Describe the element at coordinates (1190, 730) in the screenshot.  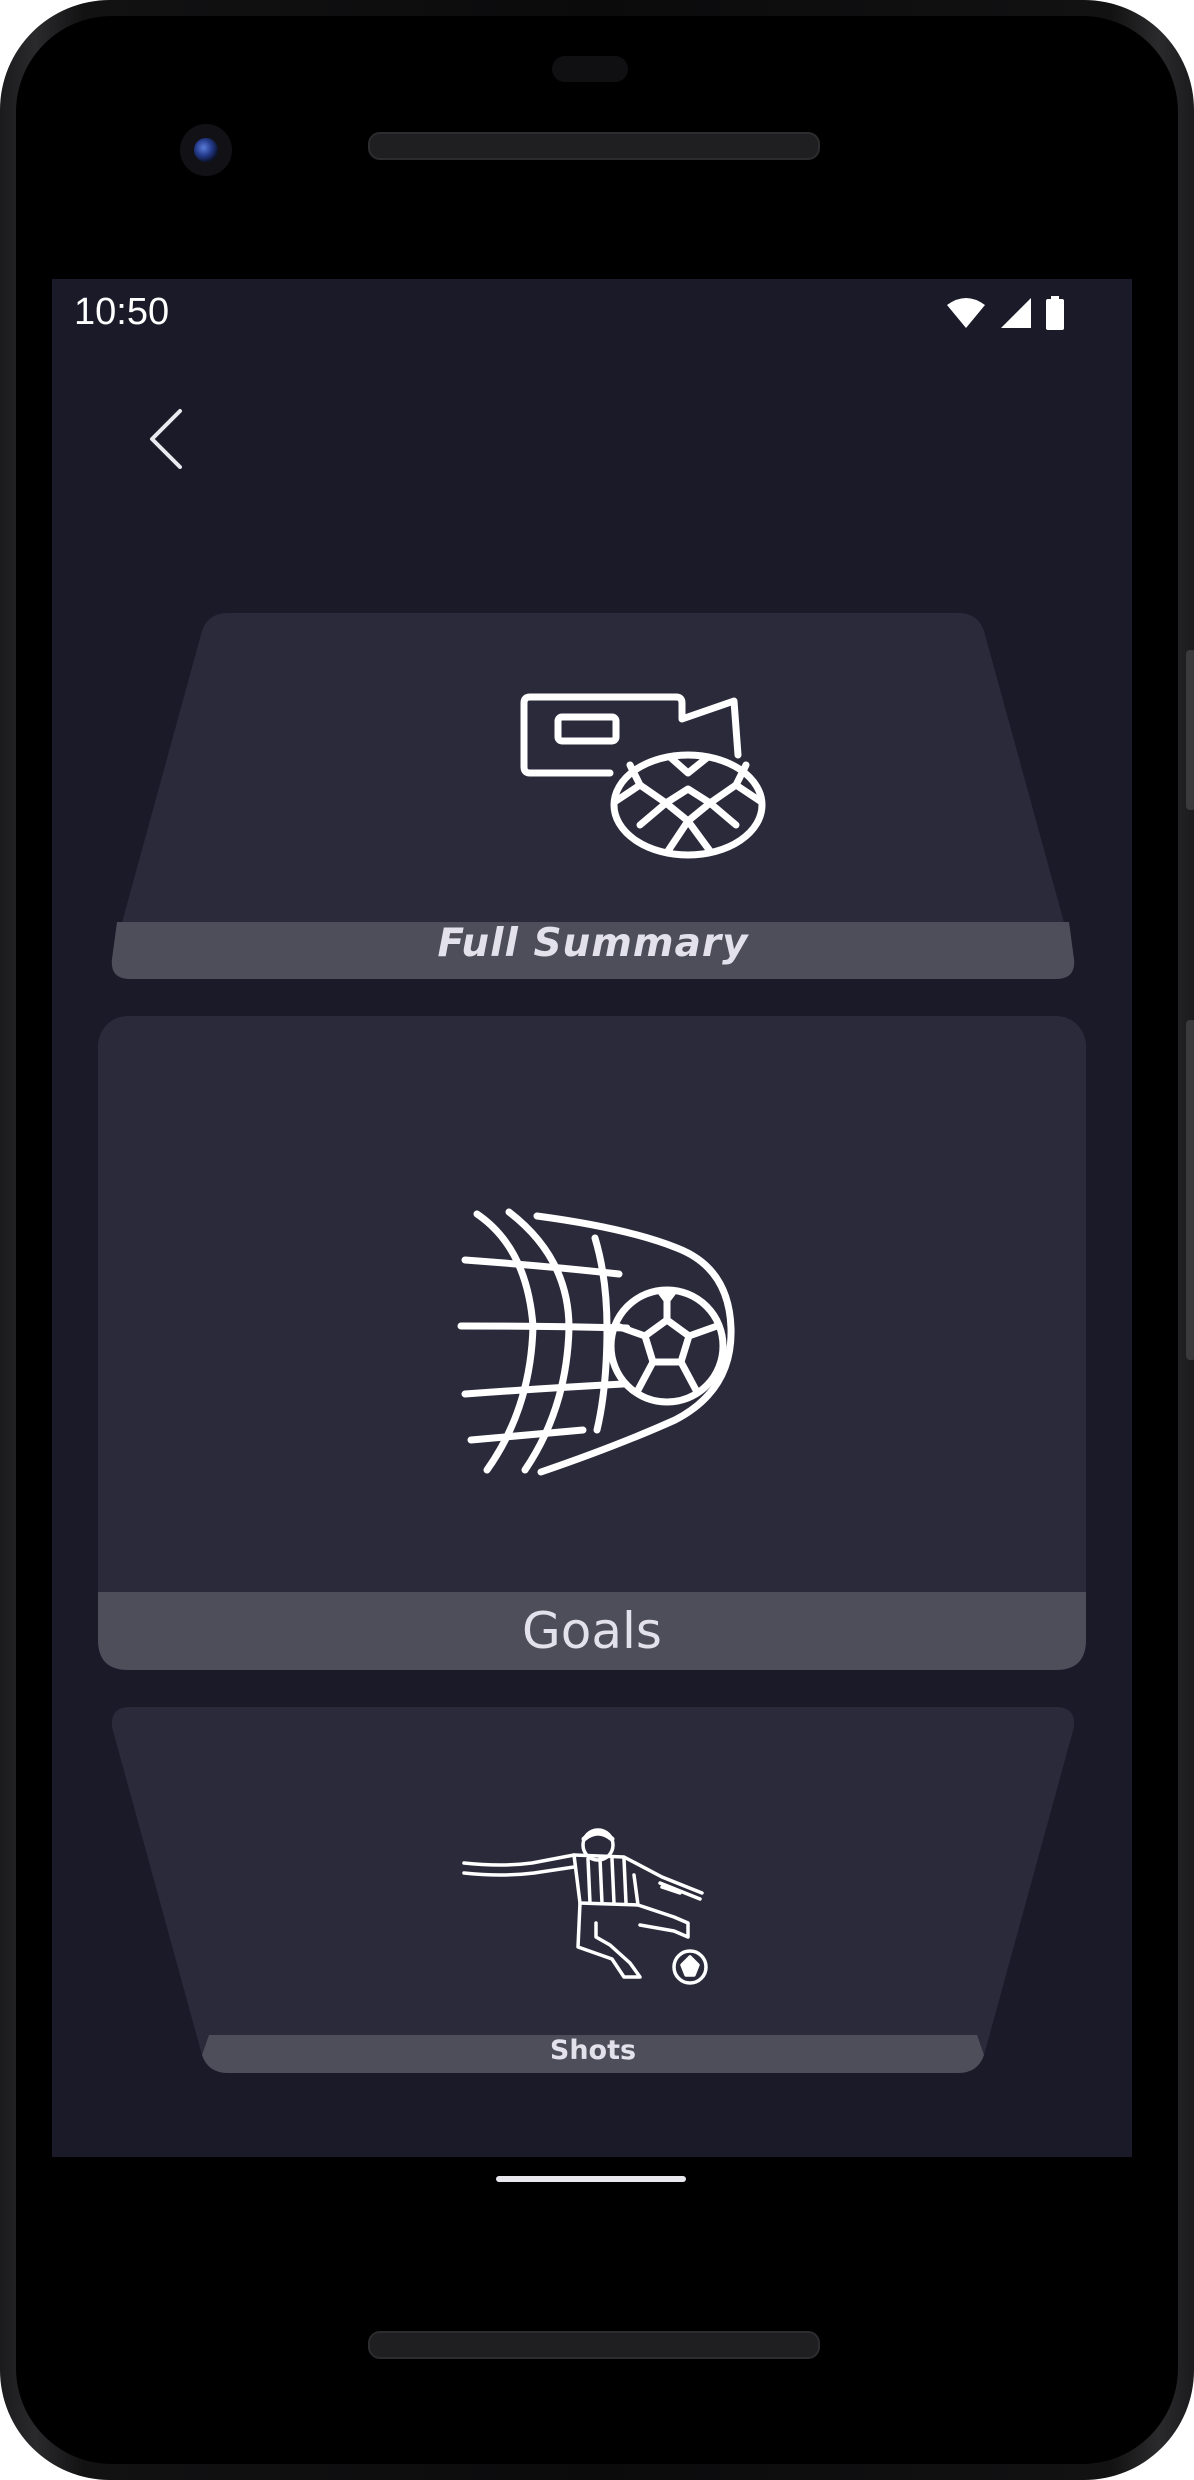
I see `power-button` at that location.